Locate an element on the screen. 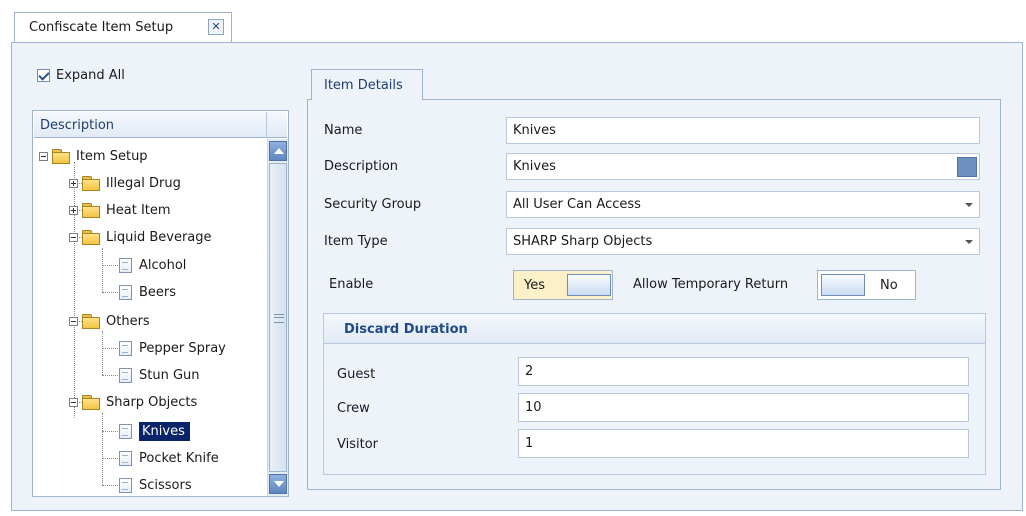 Image resolution: width=1026 pixels, height=516 pixels. description-value: Knives is located at coordinates (534, 166).